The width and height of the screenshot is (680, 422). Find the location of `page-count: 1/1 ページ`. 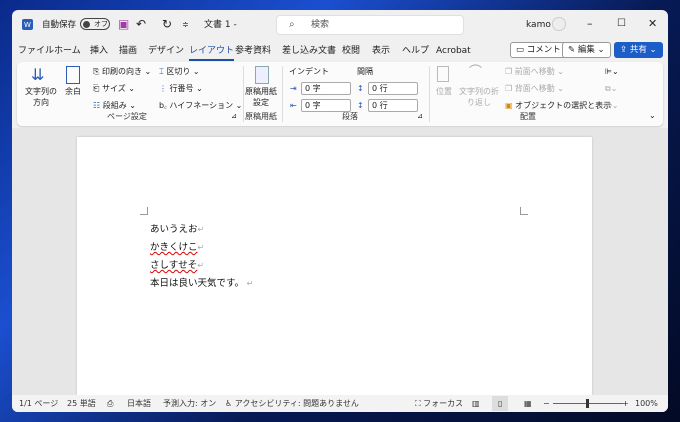

page-count: 1/1 ページ is located at coordinates (38, 403).